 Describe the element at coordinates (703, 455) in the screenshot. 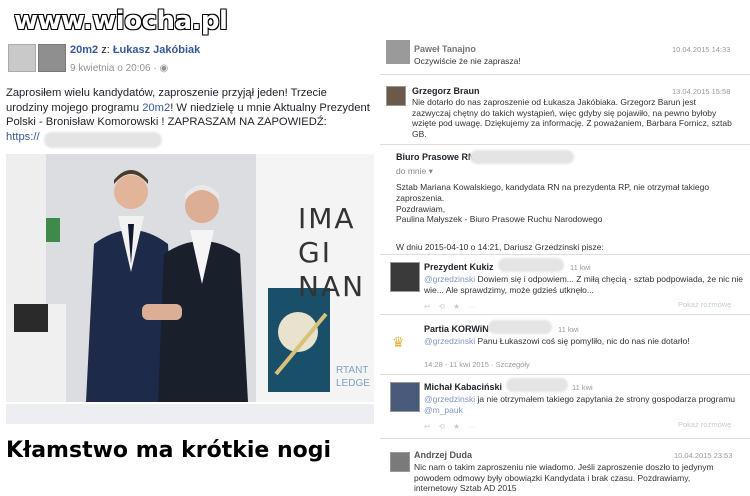

I see `message-date: 10.04.2015 23:53` at that location.